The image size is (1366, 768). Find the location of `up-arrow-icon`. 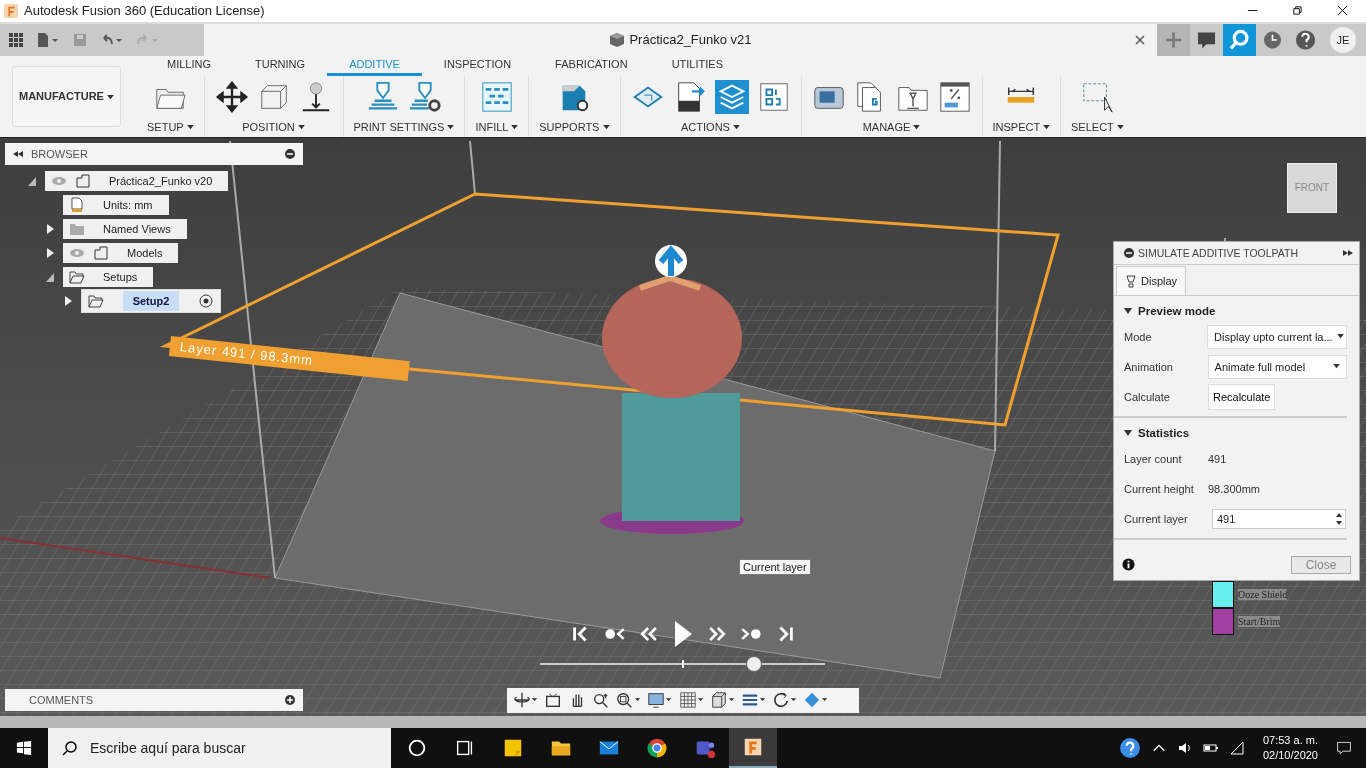

up-arrow-icon is located at coordinates (671, 261).